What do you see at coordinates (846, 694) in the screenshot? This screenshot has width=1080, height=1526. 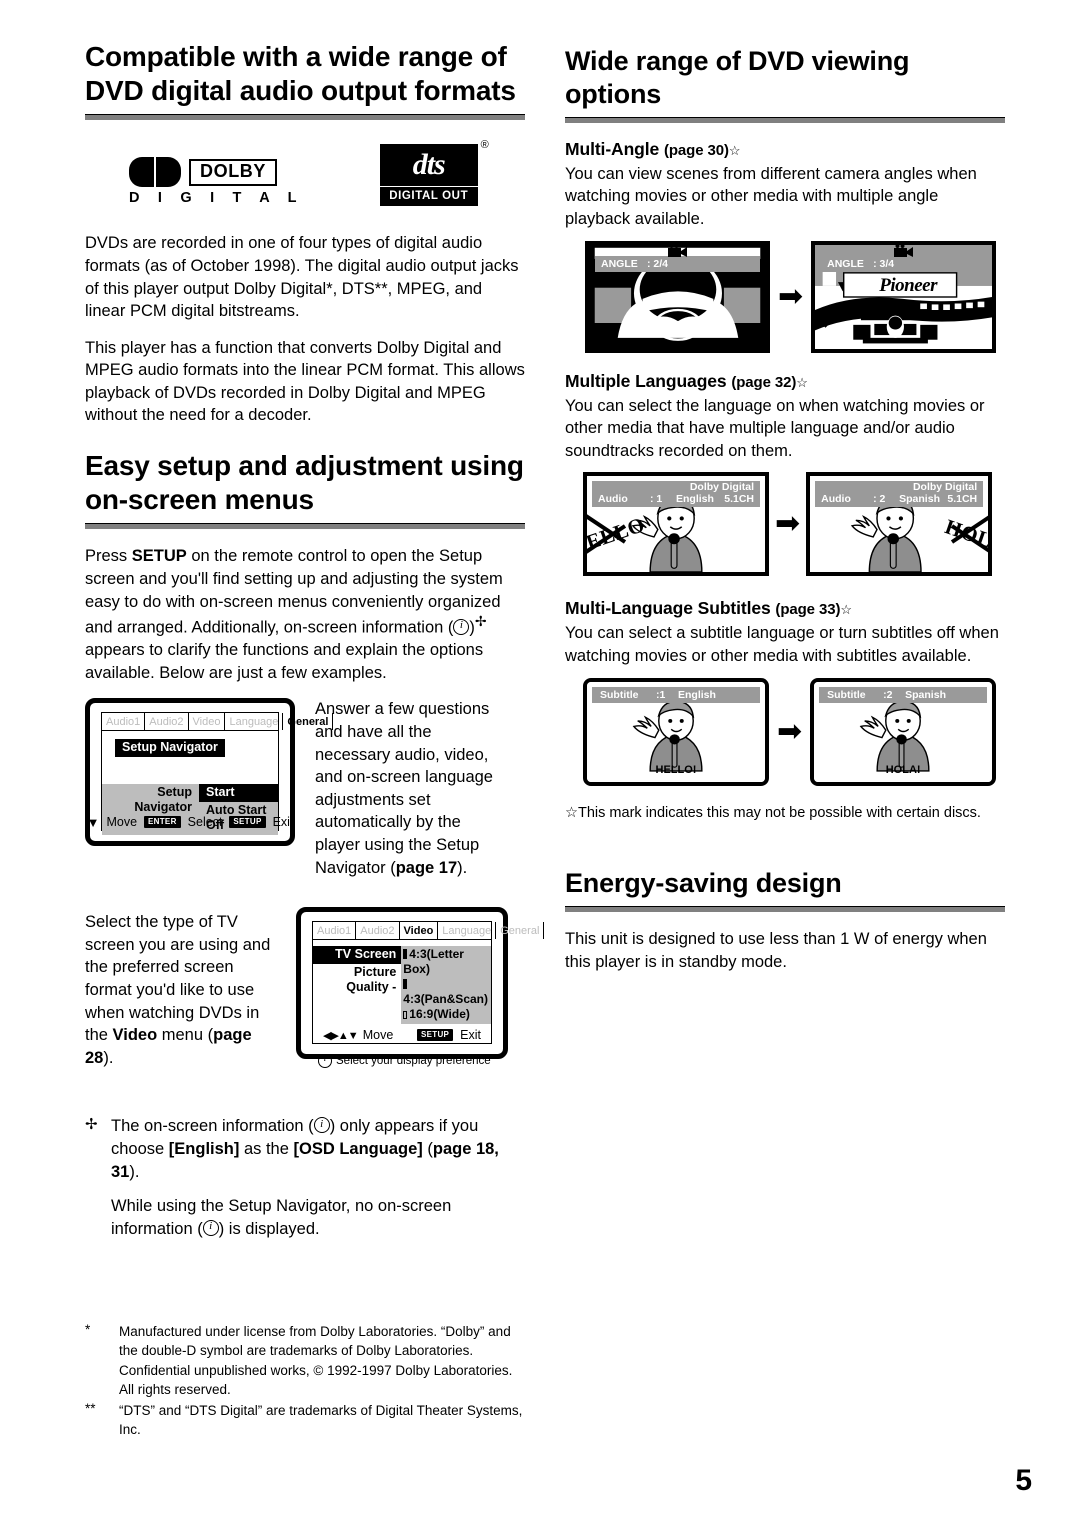 I see `subtitle-label-right: Subtitle` at bounding box center [846, 694].